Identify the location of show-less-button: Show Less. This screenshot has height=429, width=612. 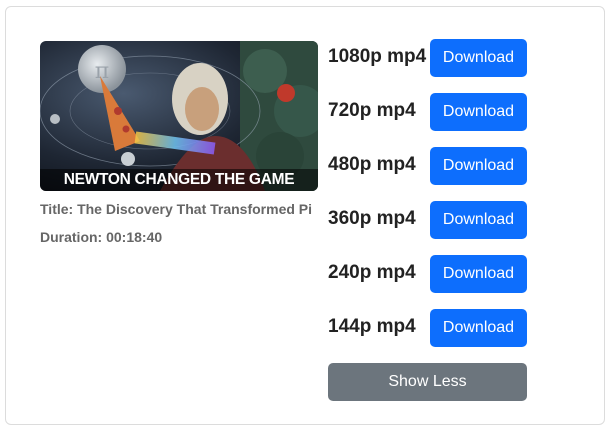
(427, 382).